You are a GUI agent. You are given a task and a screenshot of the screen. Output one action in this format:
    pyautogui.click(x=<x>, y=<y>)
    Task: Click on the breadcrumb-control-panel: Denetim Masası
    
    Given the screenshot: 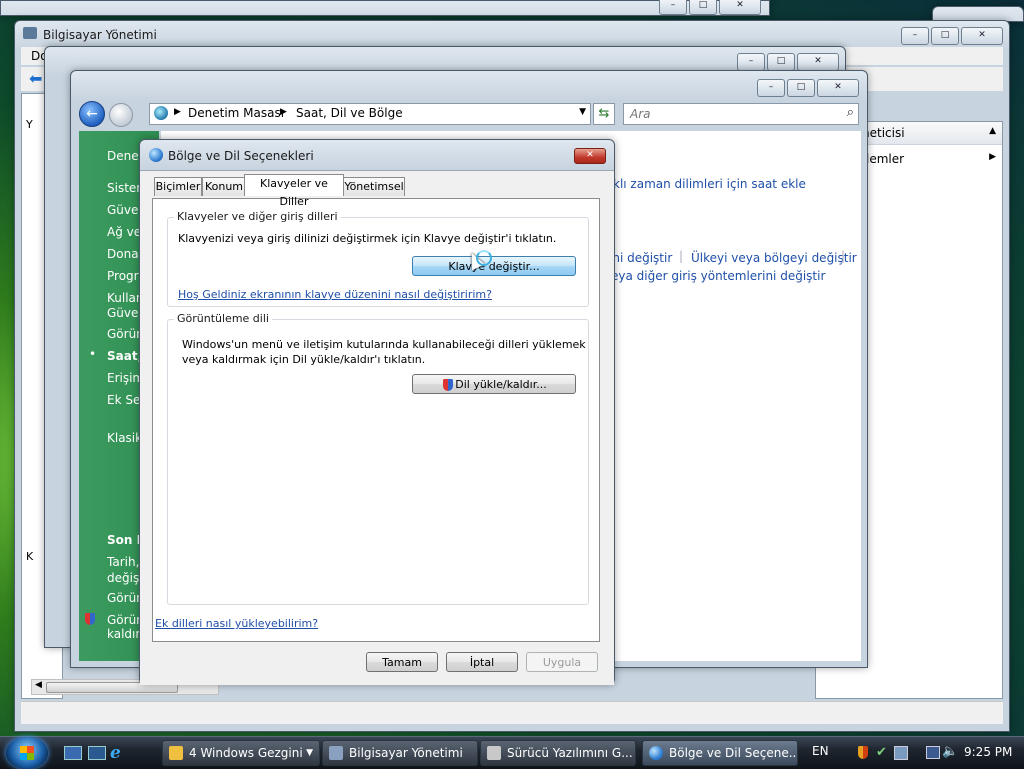 What is the action you would take?
    pyautogui.click(x=236, y=113)
    